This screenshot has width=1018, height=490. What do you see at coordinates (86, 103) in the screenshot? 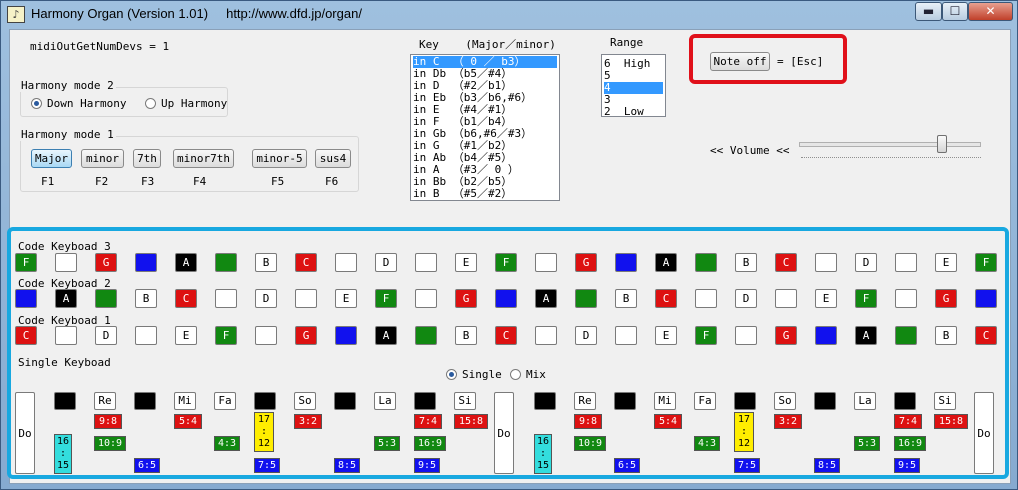
I see `down-harmony-label: Down Harmony` at bounding box center [86, 103].